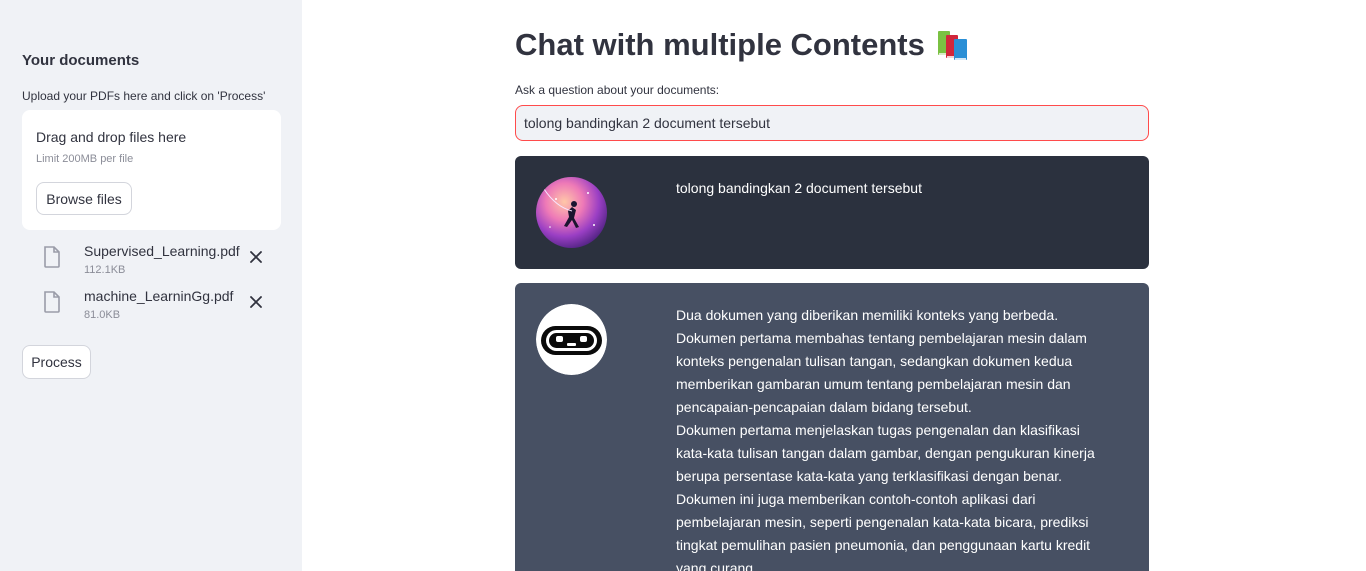 The image size is (1366, 571). What do you see at coordinates (799, 188) in the screenshot?
I see `user-message-text: tolong bandingkan 2 document tersebut` at bounding box center [799, 188].